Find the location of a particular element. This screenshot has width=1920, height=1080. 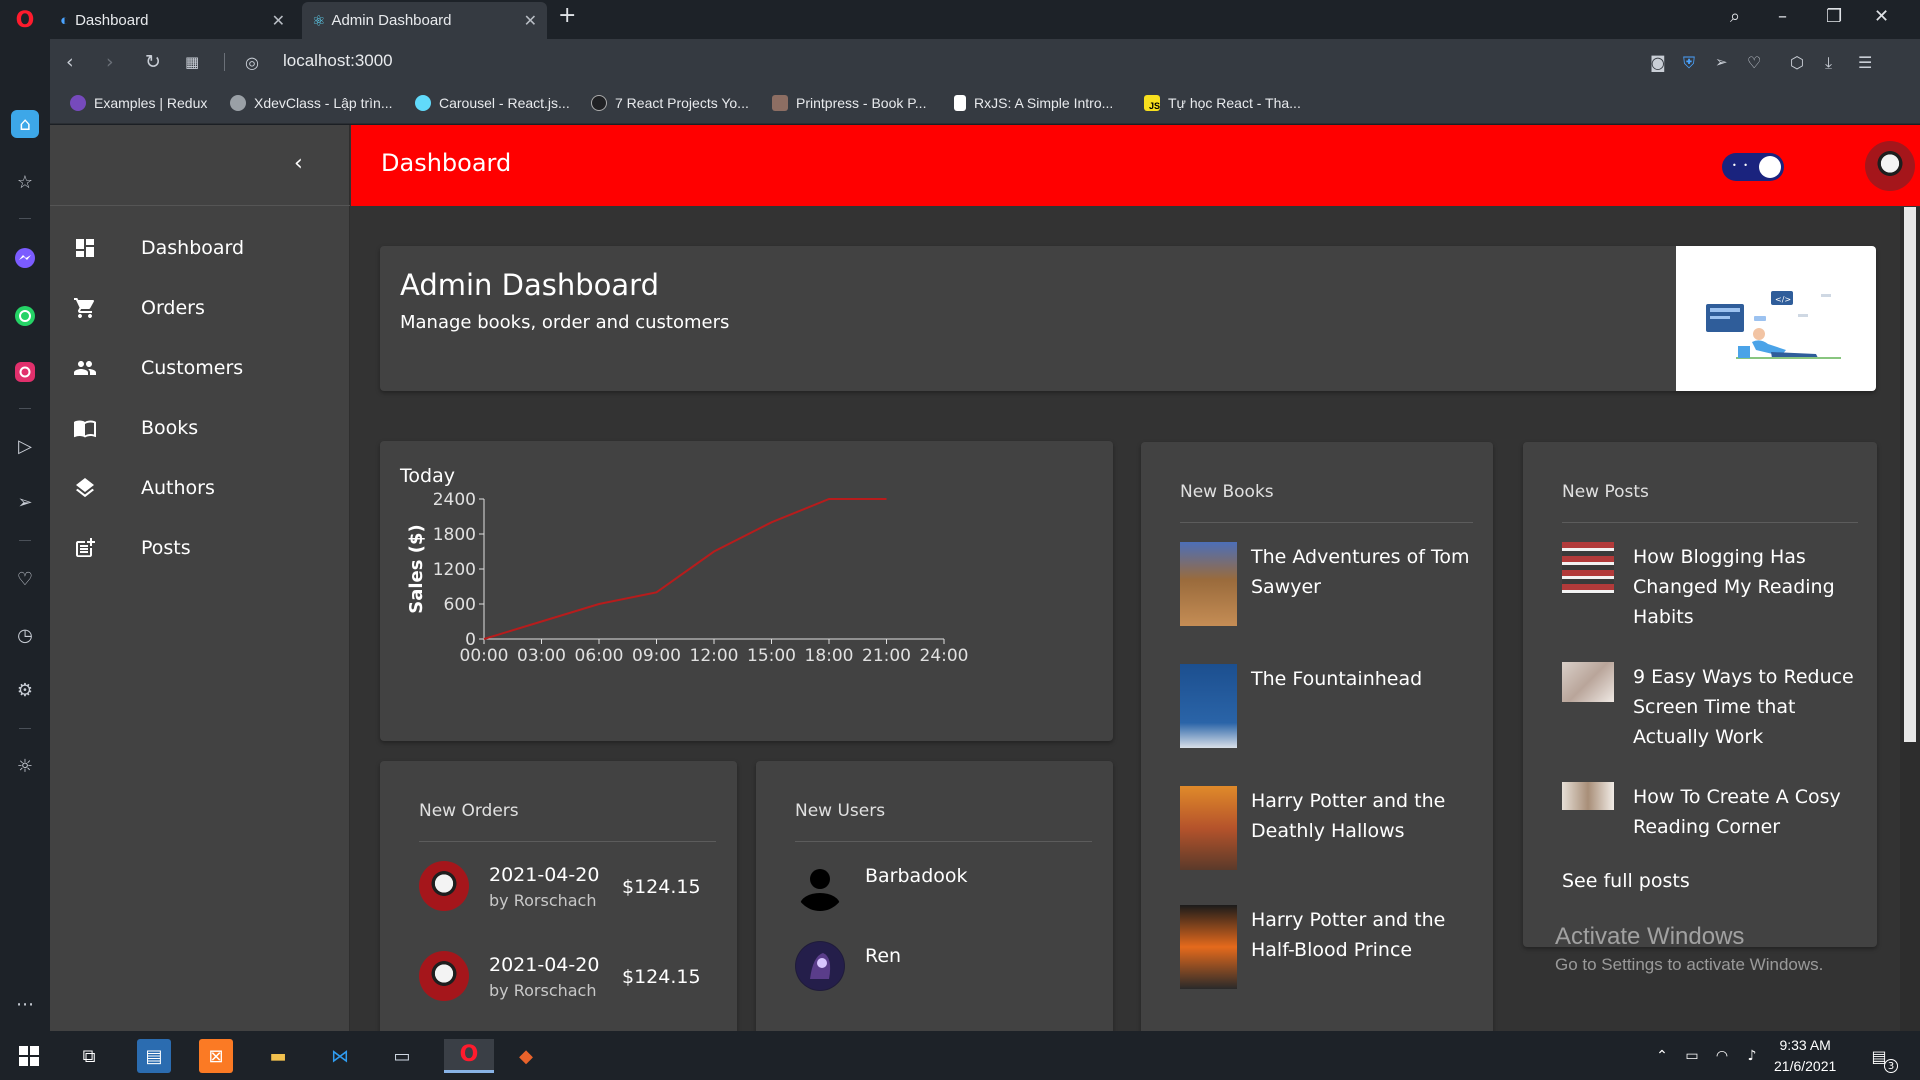

hero-subtitle: Manage books, order and customers is located at coordinates (565, 322).